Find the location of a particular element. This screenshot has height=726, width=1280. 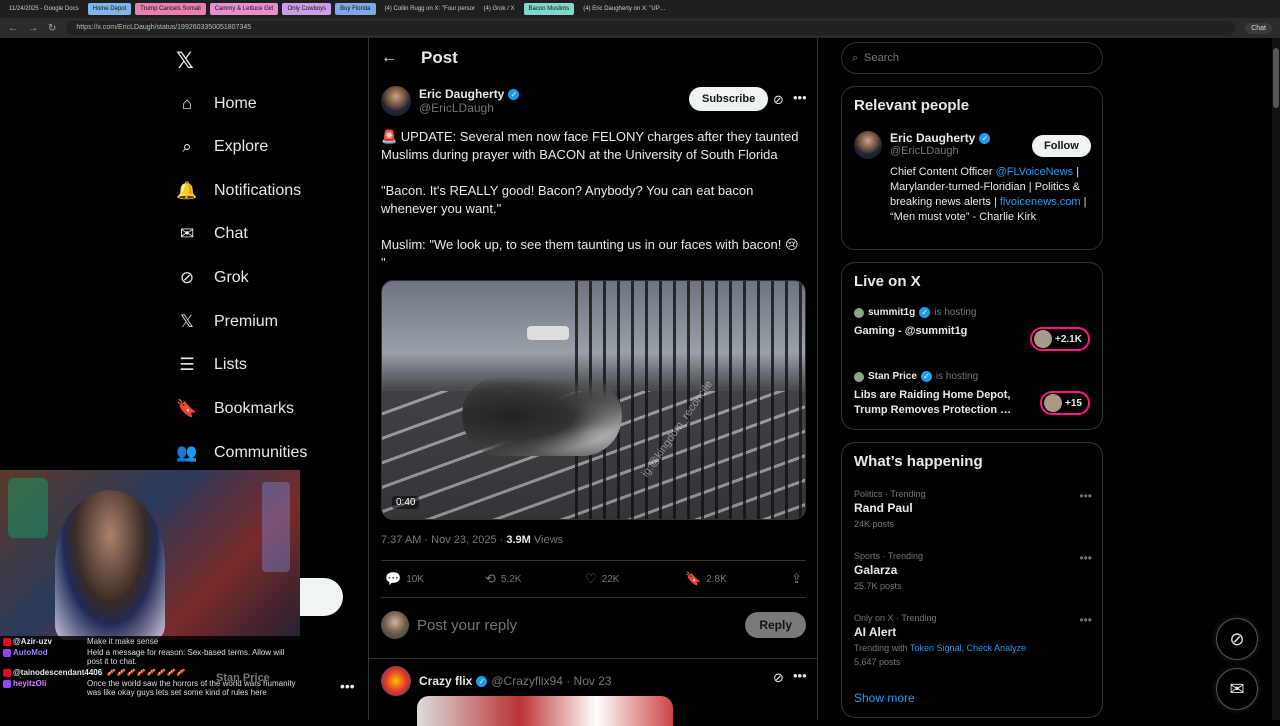

reply-button: Reply is located at coordinates (775, 625).